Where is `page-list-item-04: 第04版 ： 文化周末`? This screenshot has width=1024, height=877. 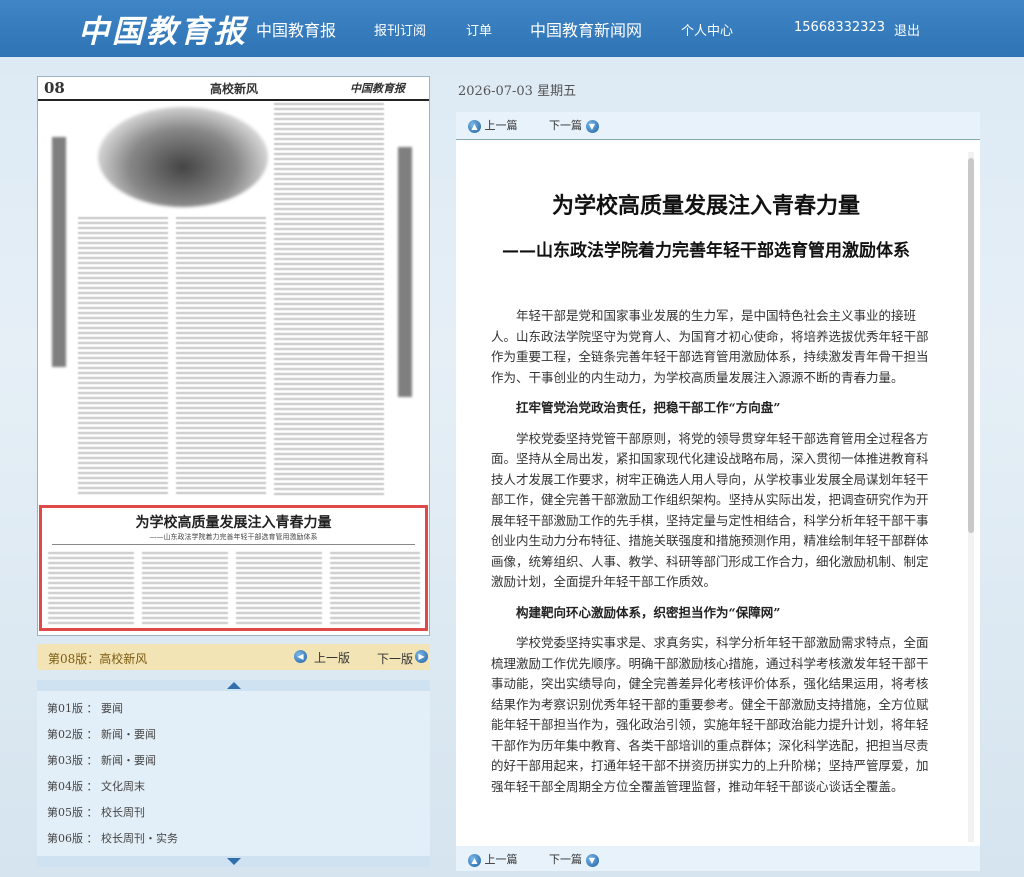
page-list-item-04: 第04版 ： 文化周末 is located at coordinates (96, 786).